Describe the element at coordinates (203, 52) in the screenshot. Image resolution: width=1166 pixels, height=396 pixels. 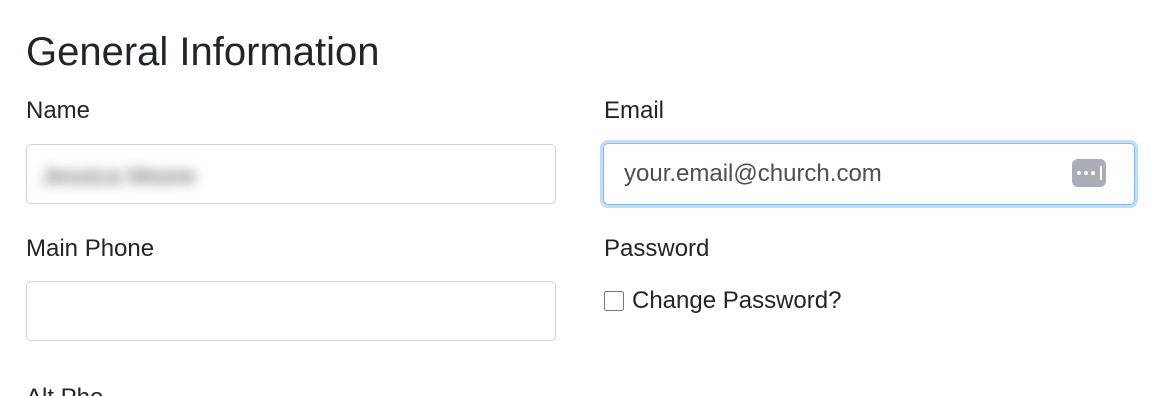
I see `section-title: General Information` at that location.